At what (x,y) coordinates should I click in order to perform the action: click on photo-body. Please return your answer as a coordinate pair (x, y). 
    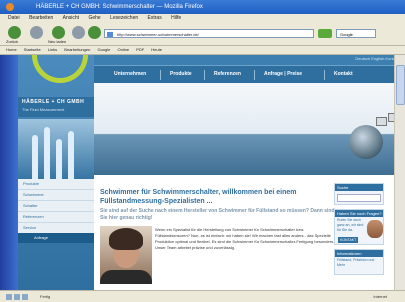
    Looking at the image, I should click on (126, 277).